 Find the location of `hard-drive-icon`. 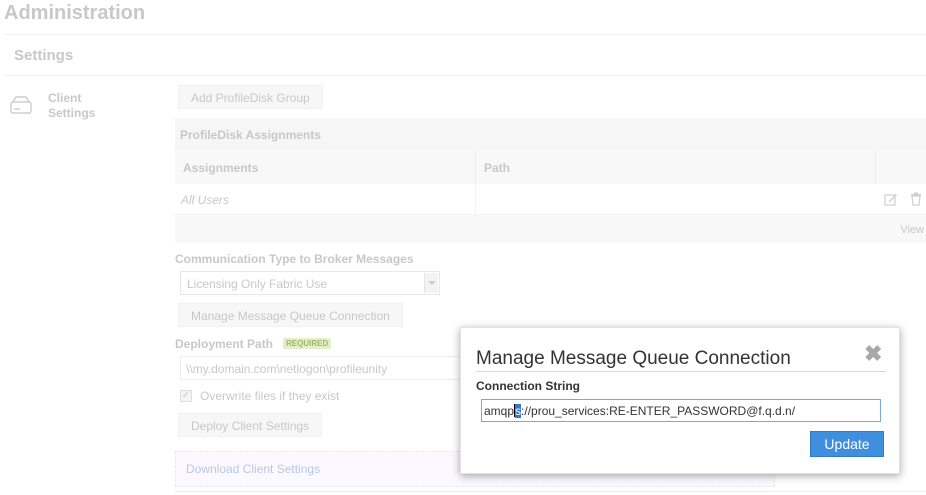

hard-drive-icon is located at coordinates (21, 105).